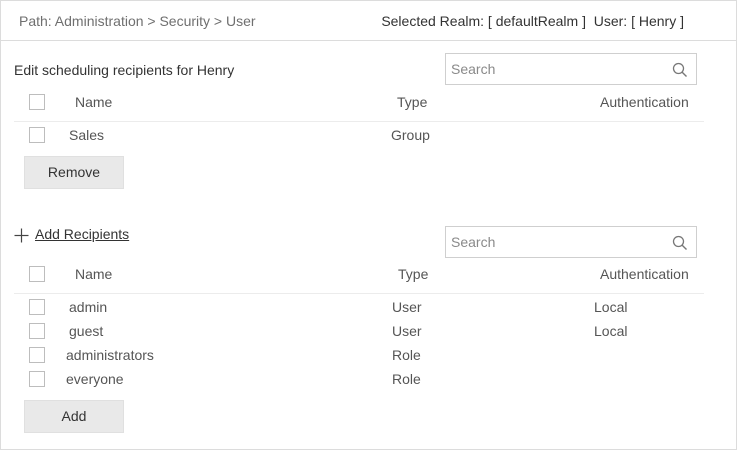 Image resolution: width=737 pixels, height=450 pixels. I want to click on add-recipients-label: Add Recipients, so click(82, 234).